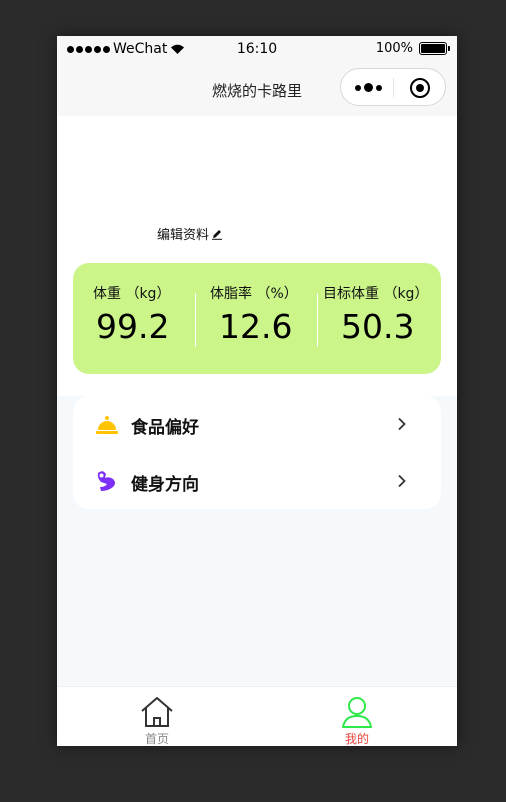 The width and height of the screenshot is (506, 802). What do you see at coordinates (357, 712) in the screenshot?
I see `user-icon` at bounding box center [357, 712].